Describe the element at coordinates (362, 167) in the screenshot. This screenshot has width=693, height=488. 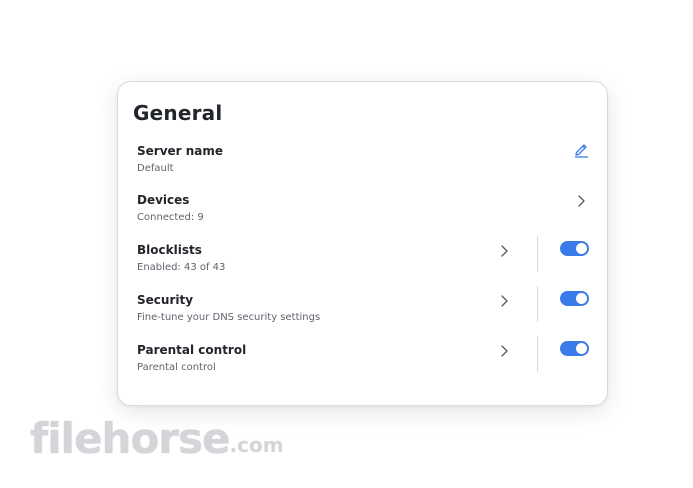
I see `settings-row-server-name: Server name Default` at that location.